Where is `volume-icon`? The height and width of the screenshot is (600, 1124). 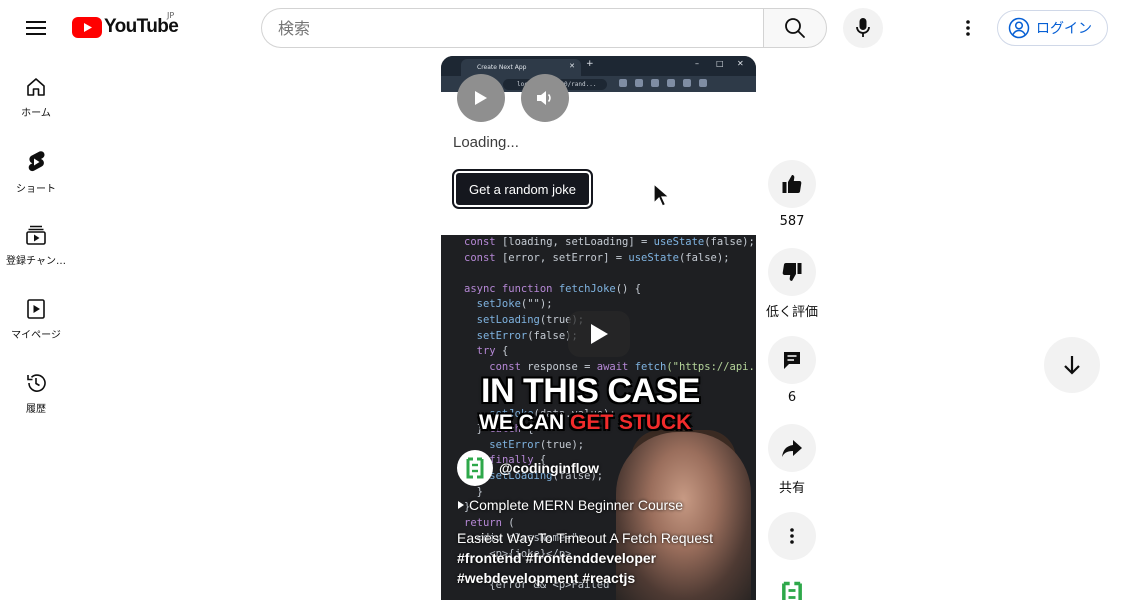
volume-icon is located at coordinates (544, 98).